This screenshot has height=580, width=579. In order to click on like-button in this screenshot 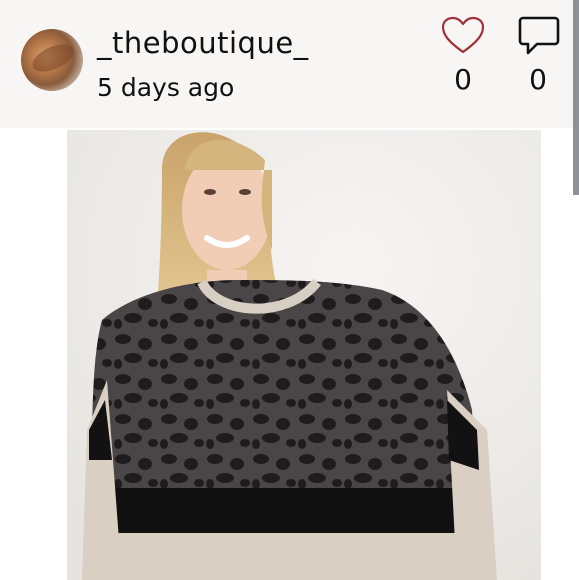, I will do `click(463, 36)`.